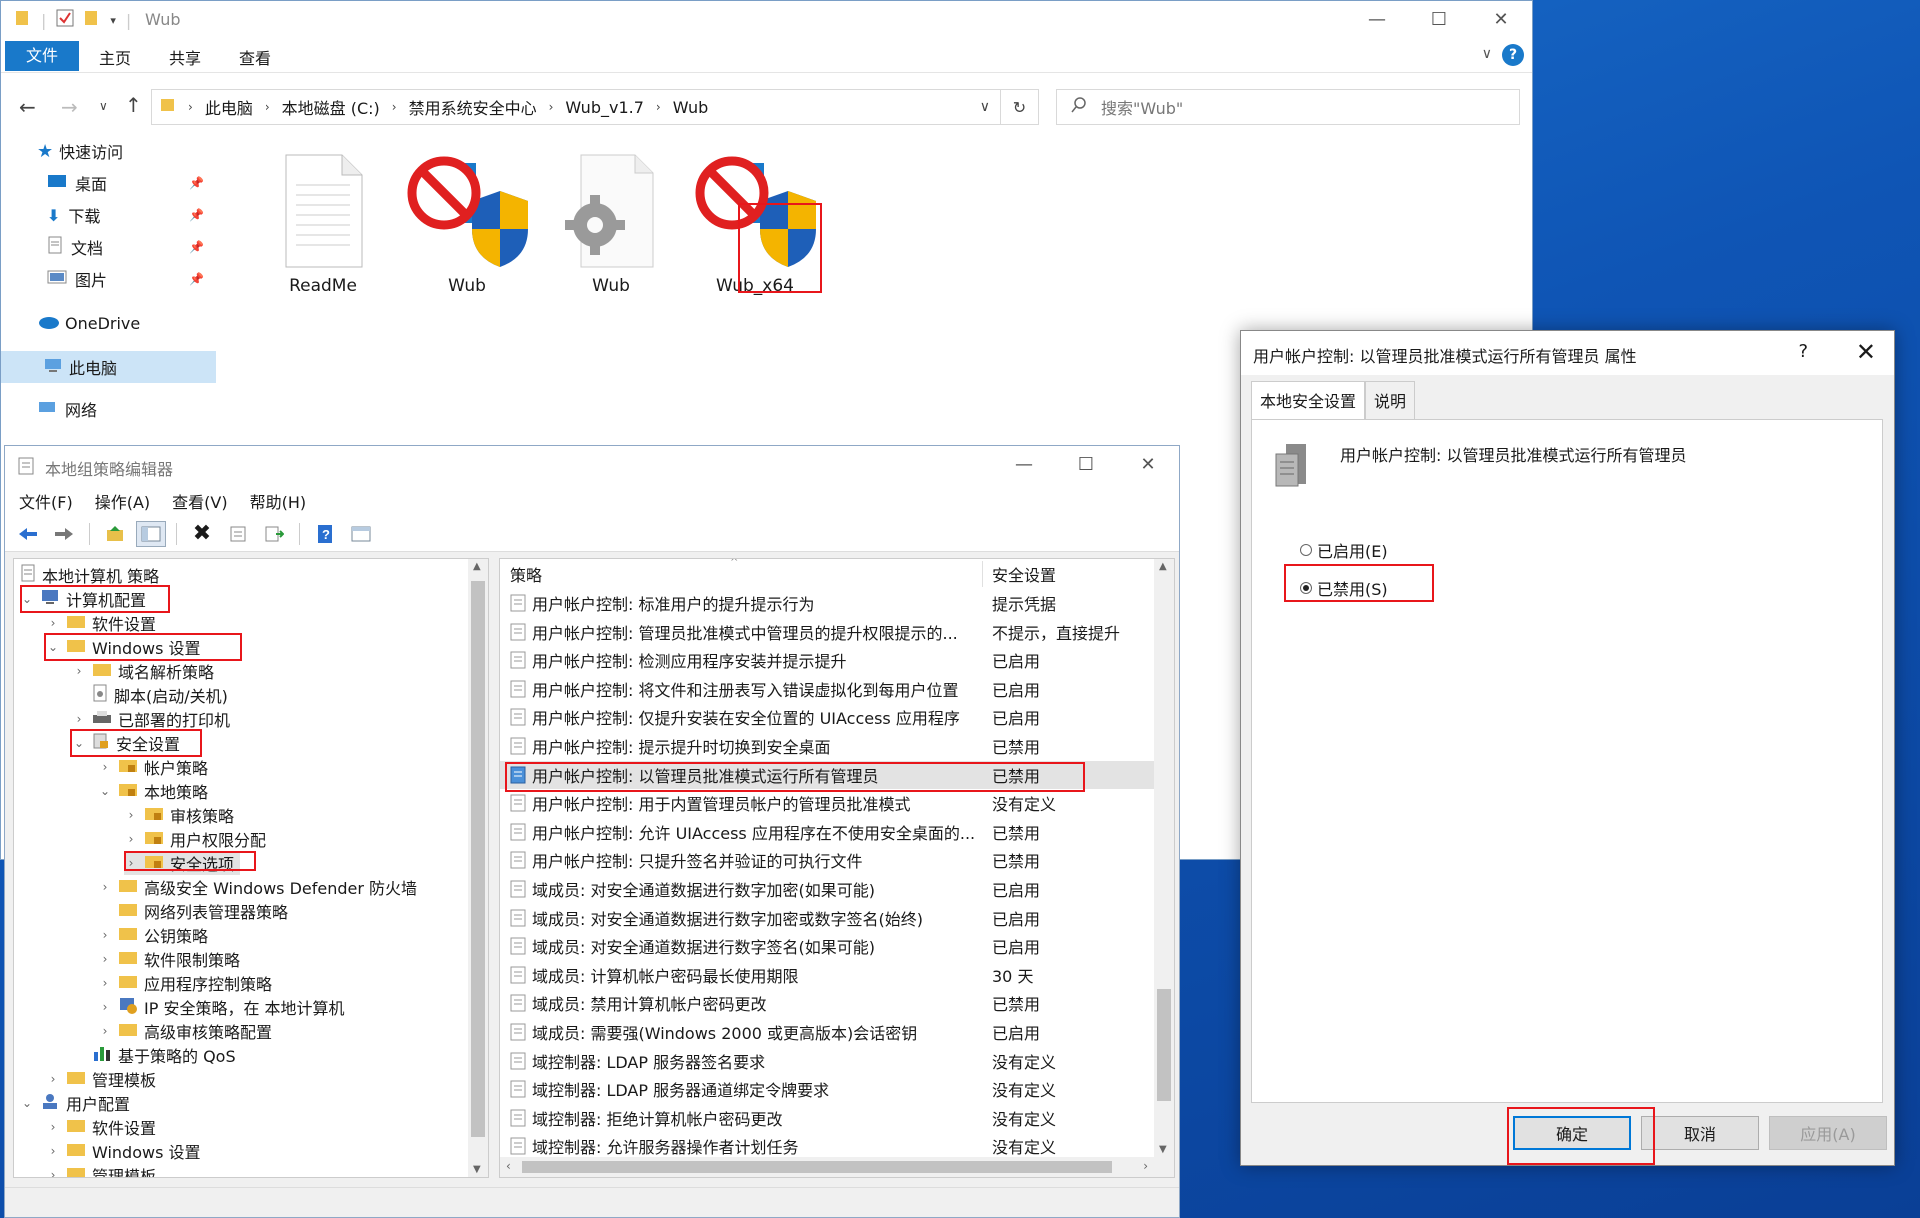 Image resolution: width=1920 pixels, height=1218 pixels. What do you see at coordinates (75, 1103) in the screenshot?
I see `tree-node-user-config: ⌄ 用户配置` at bounding box center [75, 1103].